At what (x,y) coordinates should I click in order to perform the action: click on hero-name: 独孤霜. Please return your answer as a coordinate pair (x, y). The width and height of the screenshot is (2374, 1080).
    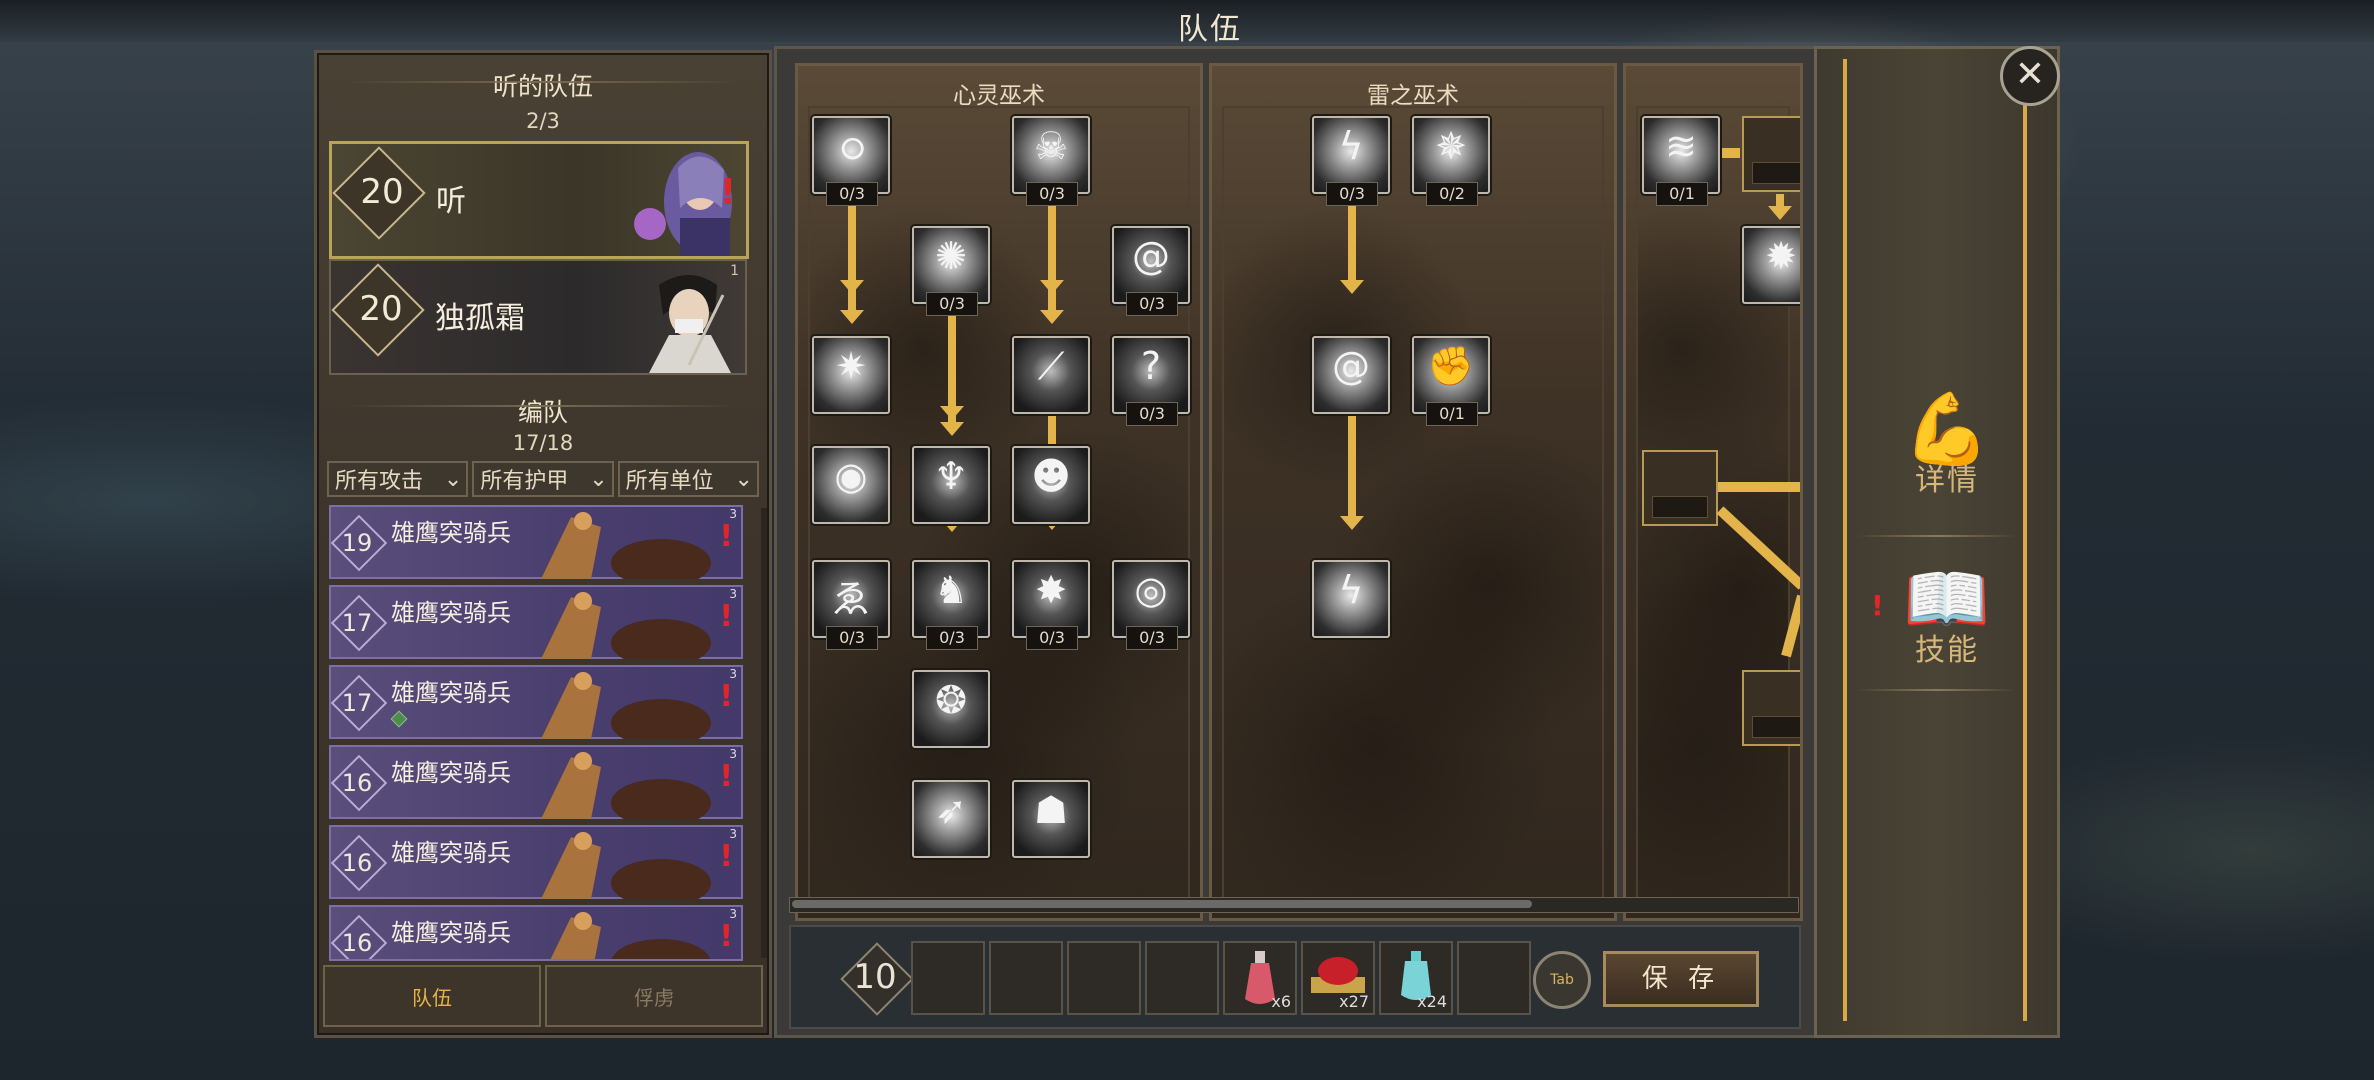
    Looking at the image, I should click on (480, 318).